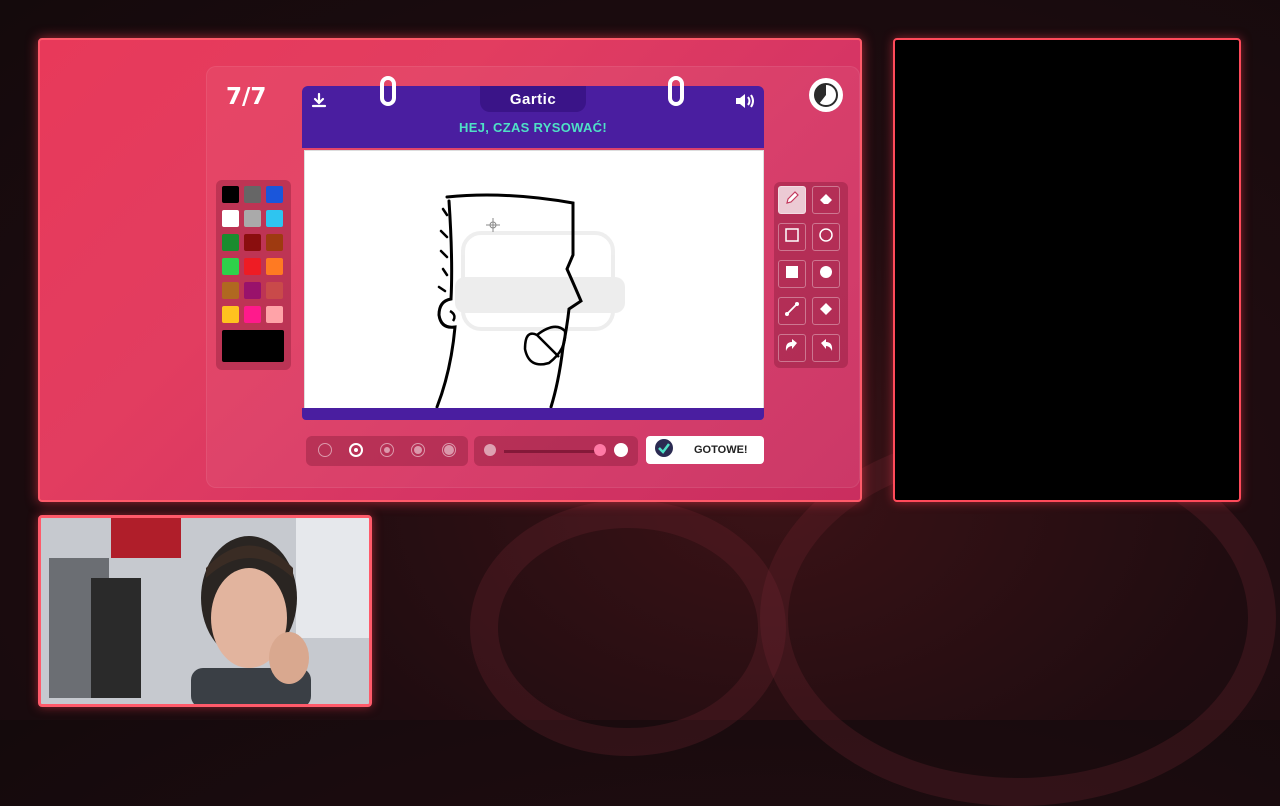 The height and width of the screenshot is (806, 1280). Describe the element at coordinates (533, 127) in the screenshot. I see `drawing-prompt: HEJ, CZAS RYSOWAĆ!` at that location.